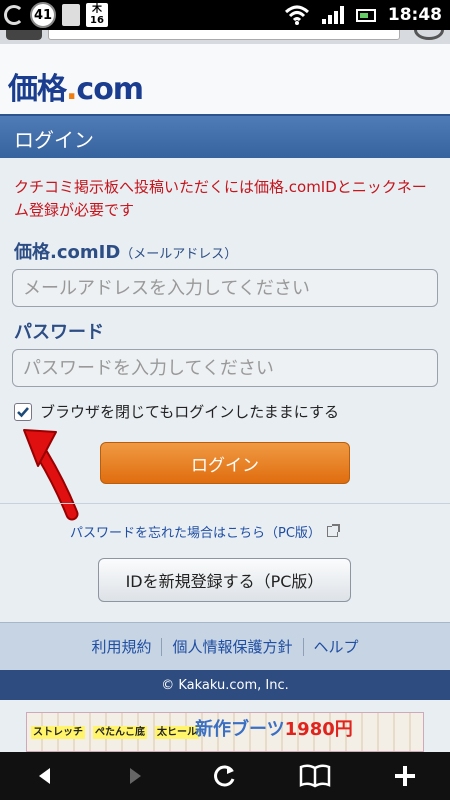 This screenshot has width=450, height=800. Describe the element at coordinates (405, 776) in the screenshot. I see `new-tab-icon` at that location.